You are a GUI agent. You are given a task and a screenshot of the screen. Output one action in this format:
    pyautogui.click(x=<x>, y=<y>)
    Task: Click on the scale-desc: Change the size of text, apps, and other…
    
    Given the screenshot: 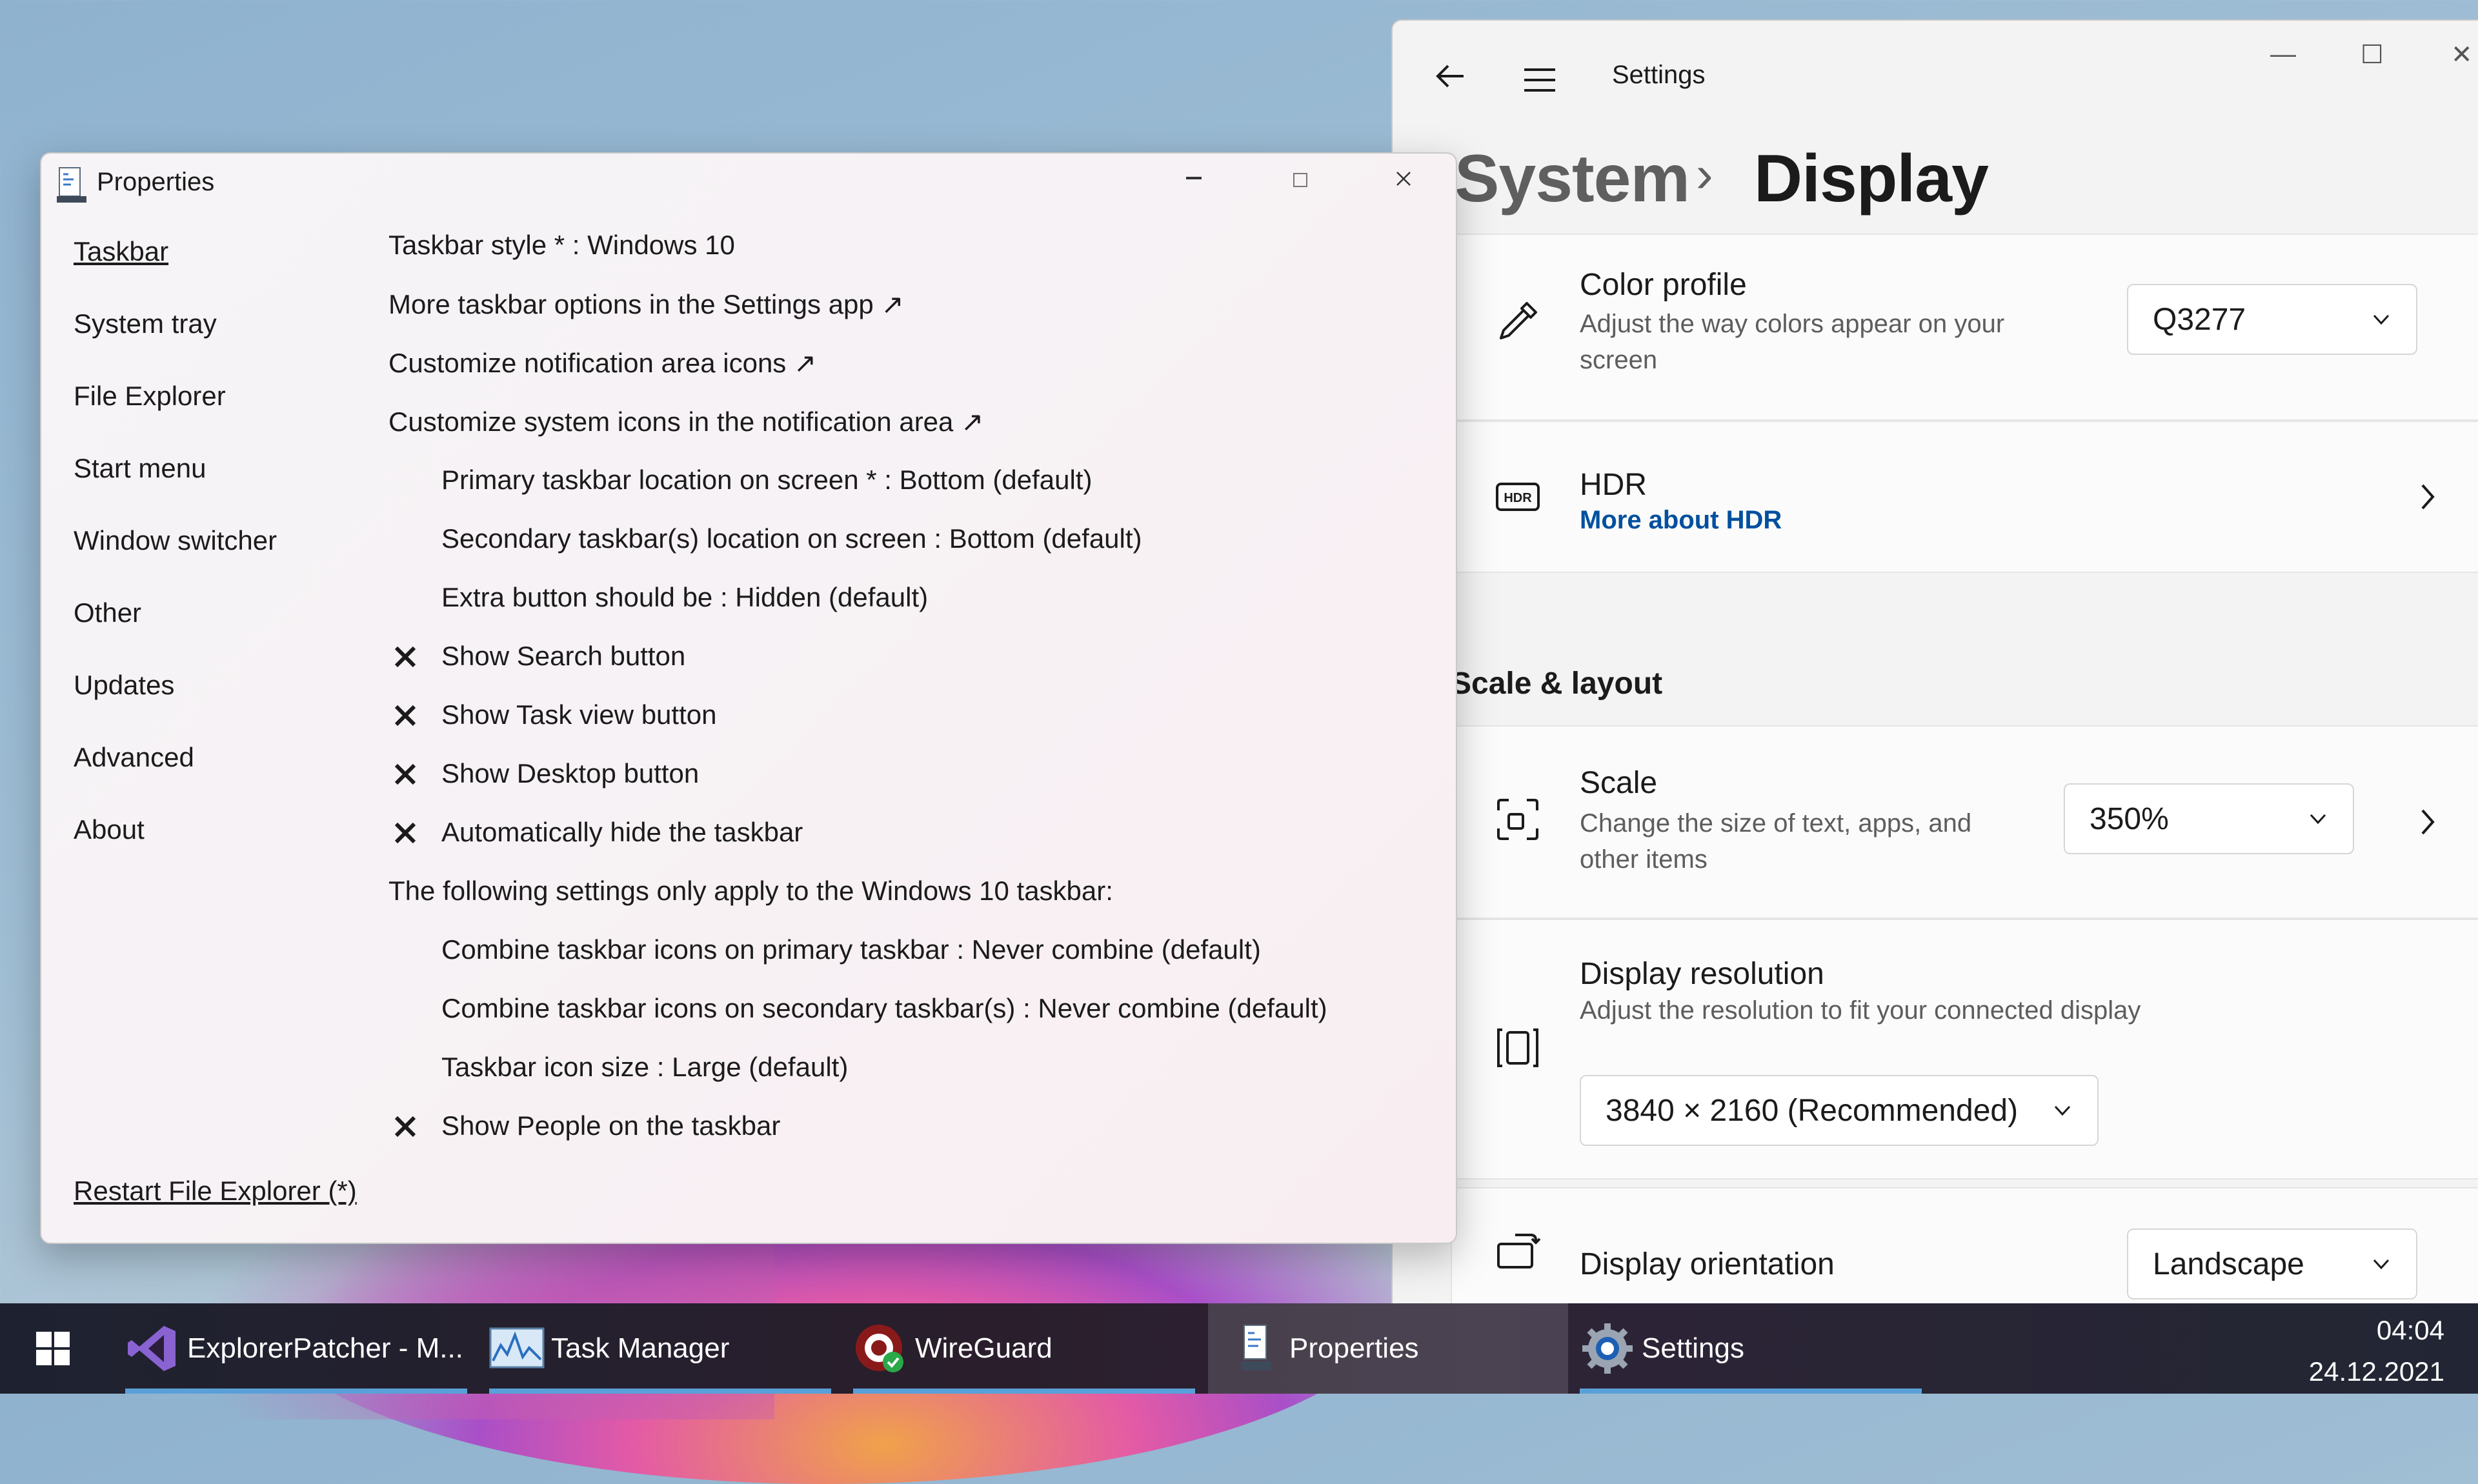 What is the action you would take?
    pyautogui.click(x=1776, y=842)
    